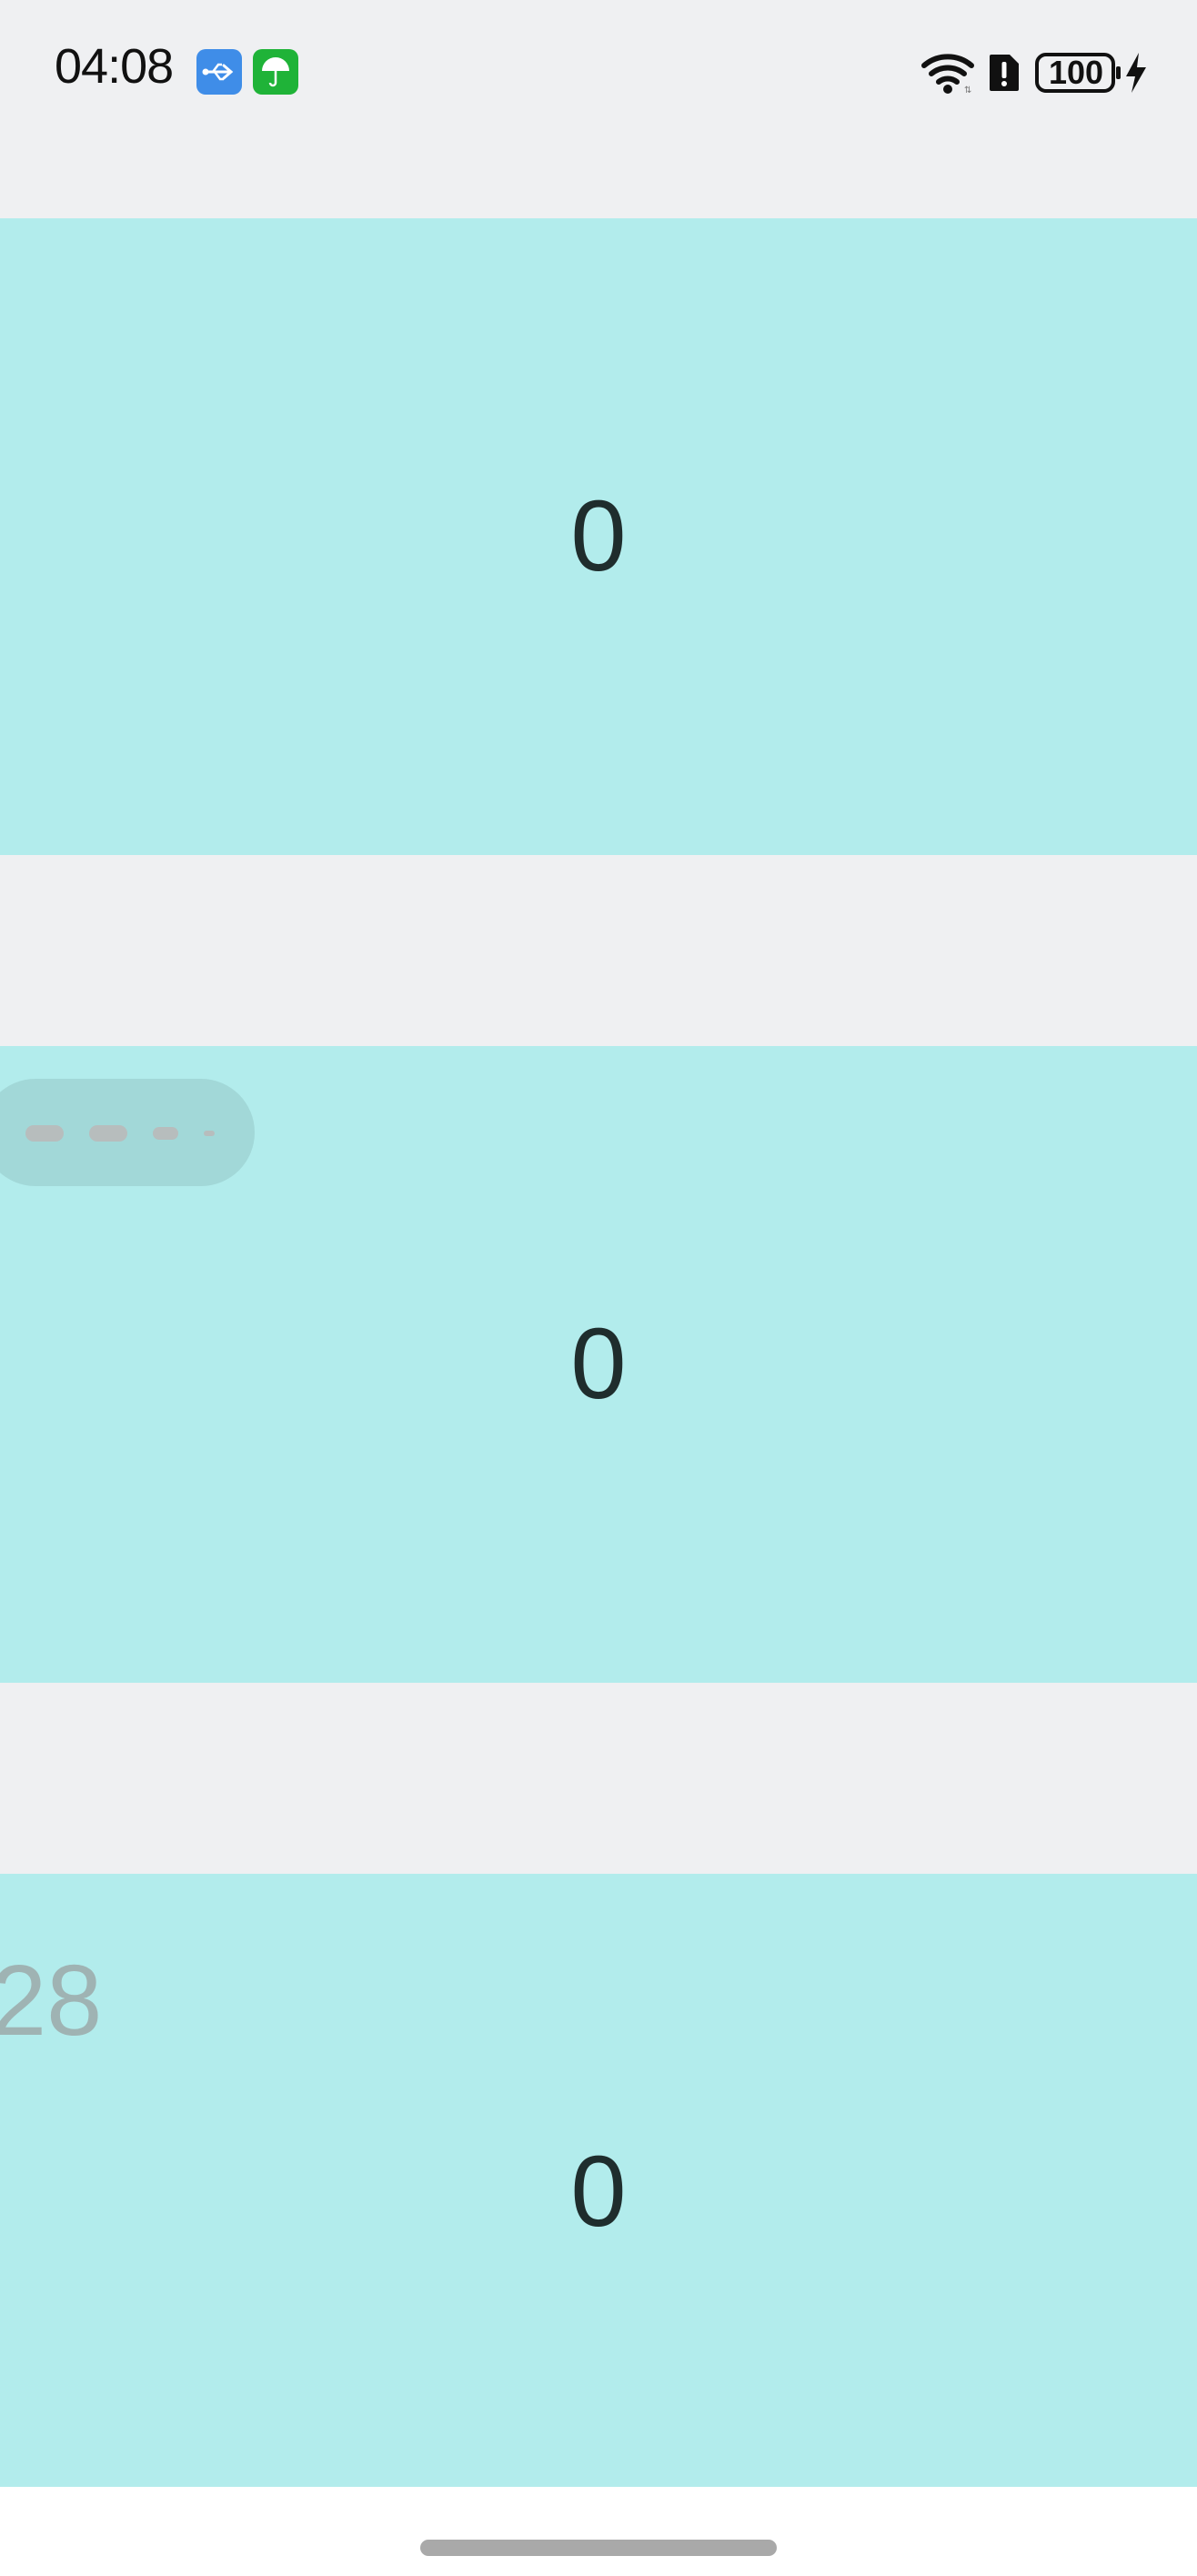 This screenshot has width=1197, height=2576. I want to click on panel-1-value: 0, so click(598, 536).